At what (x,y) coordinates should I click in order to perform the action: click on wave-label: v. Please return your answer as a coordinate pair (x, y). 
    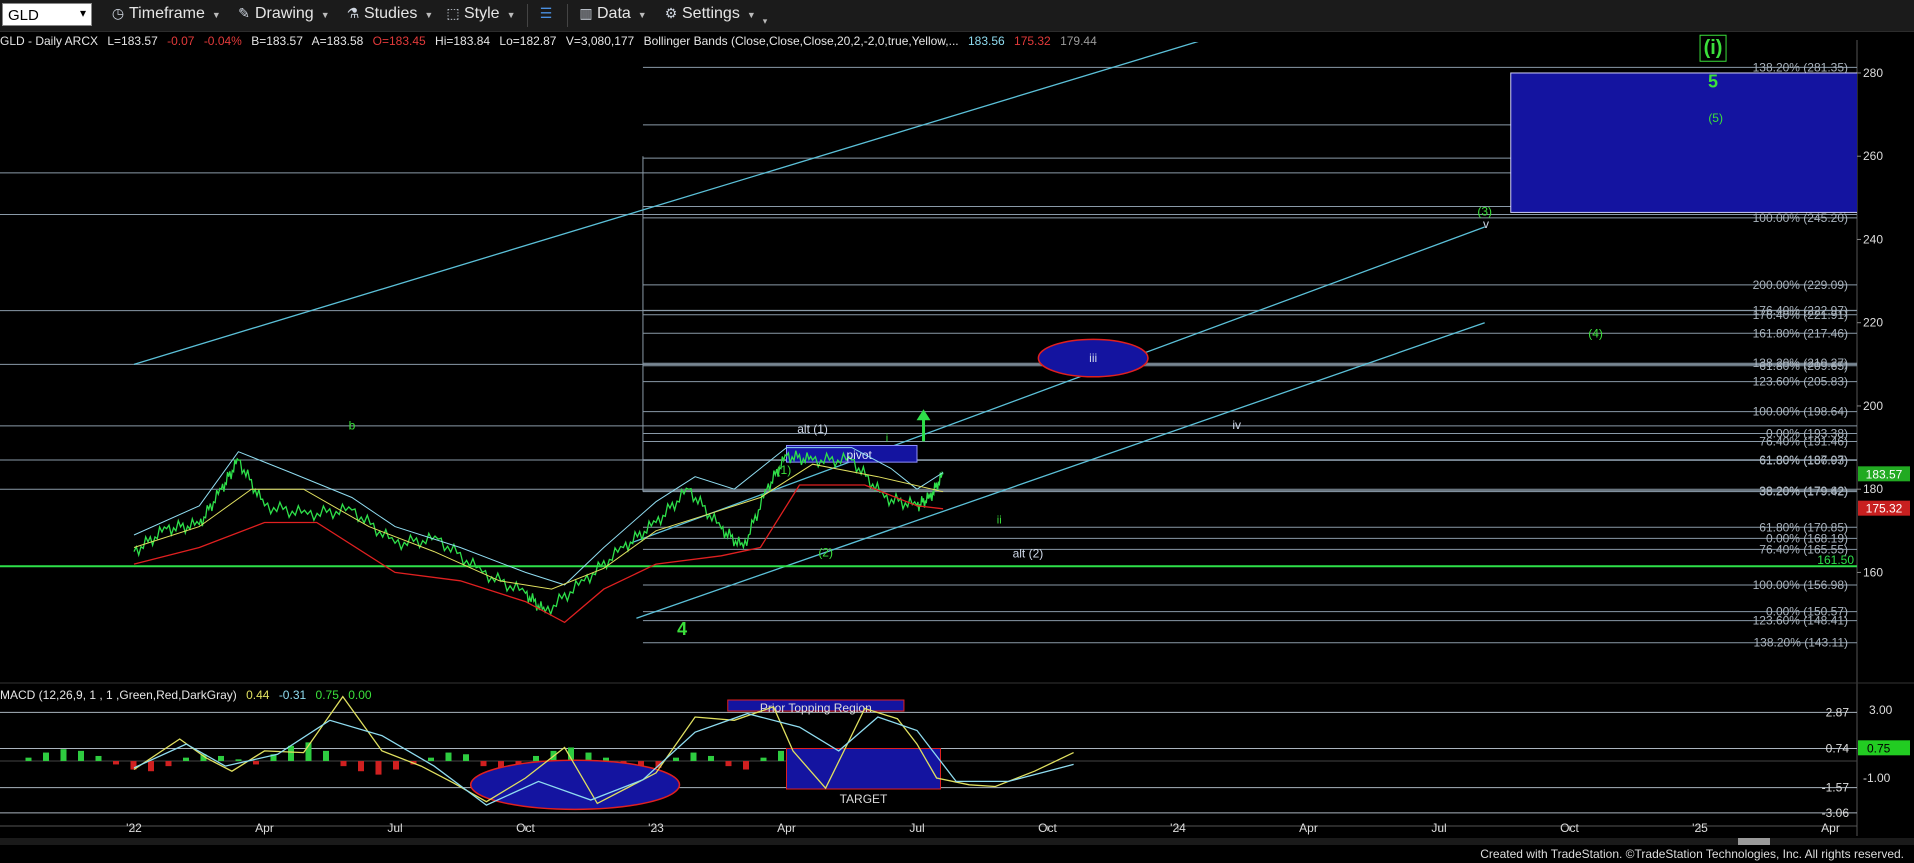
    Looking at the image, I should click on (1486, 224).